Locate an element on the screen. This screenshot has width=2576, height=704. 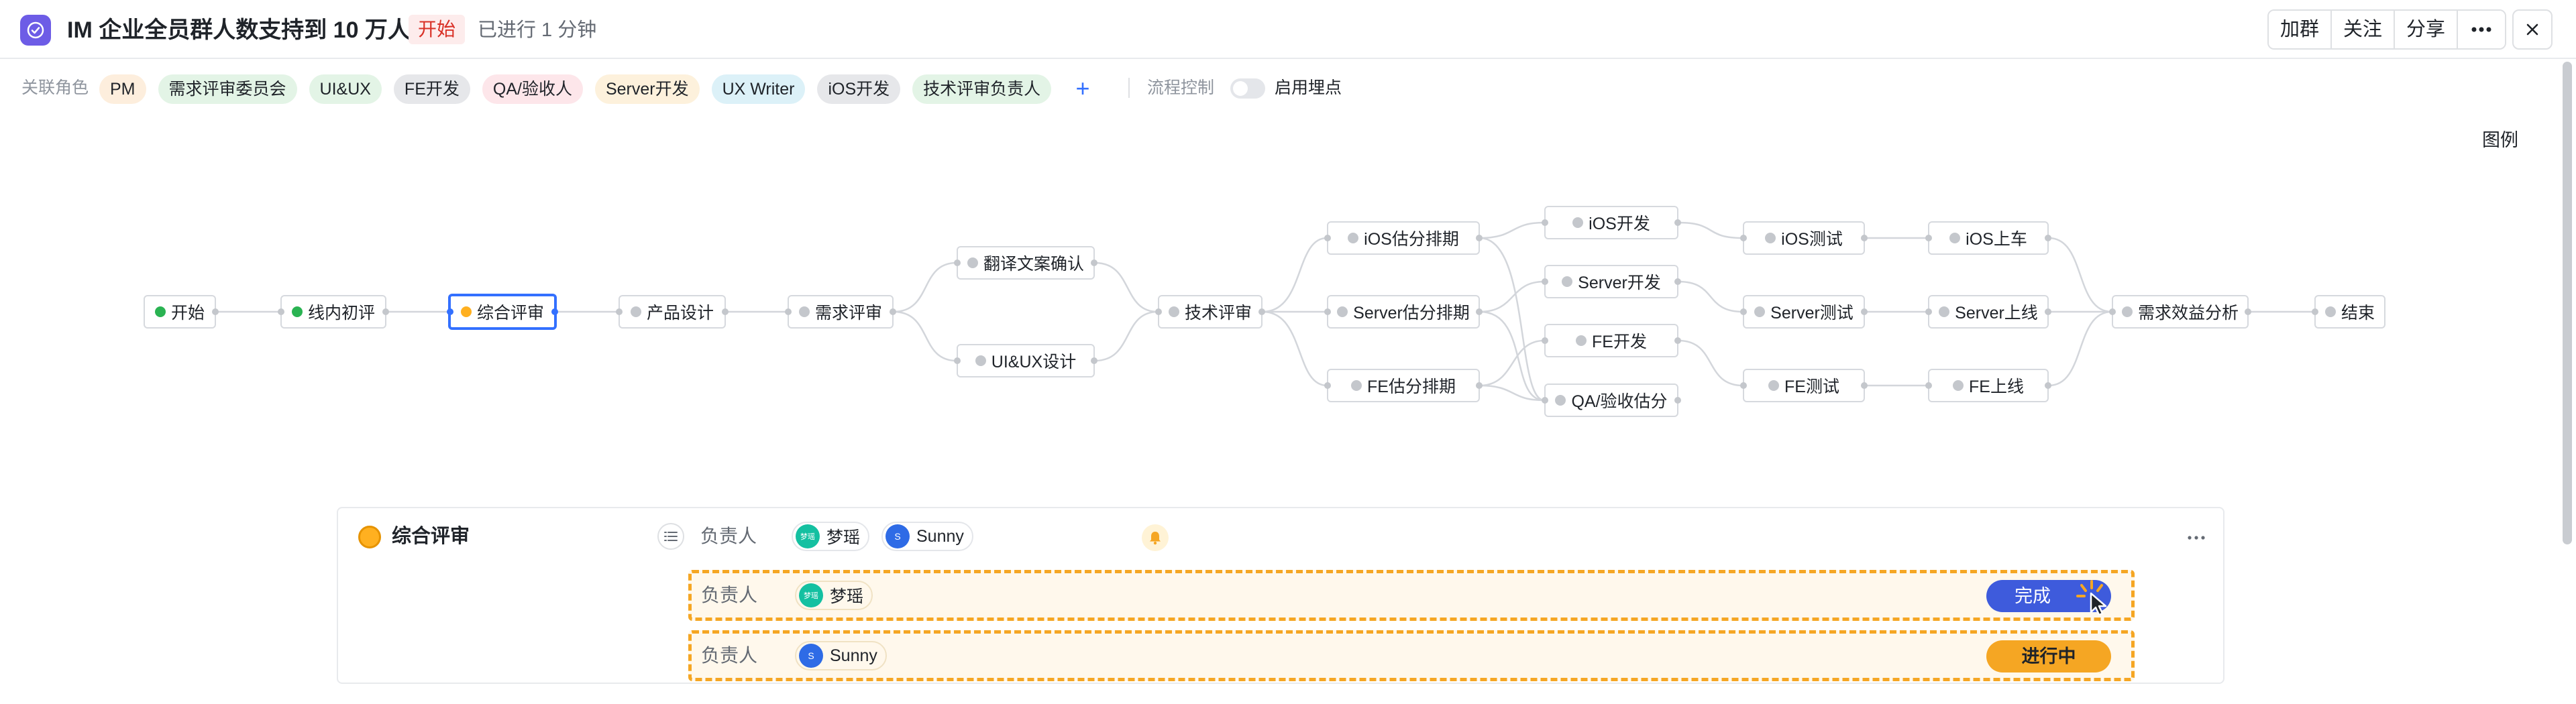
node-fe-release: FE上线 is located at coordinates (1988, 385).